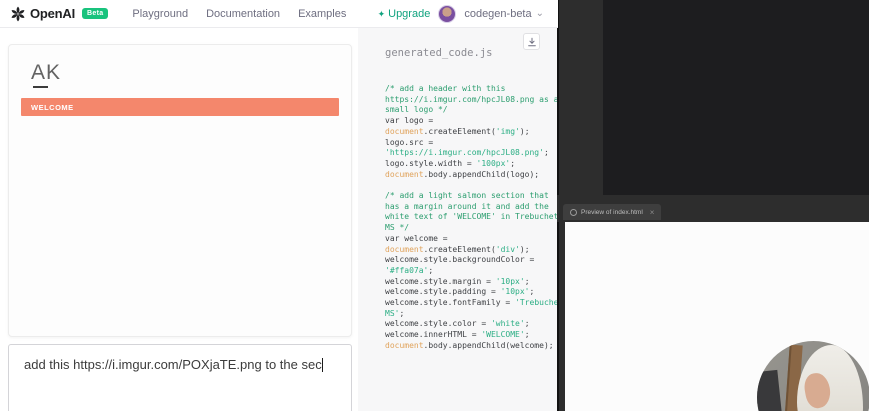  Describe the element at coordinates (573, 212) in the screenshot. I see `tab-favicon-icon` at that location.